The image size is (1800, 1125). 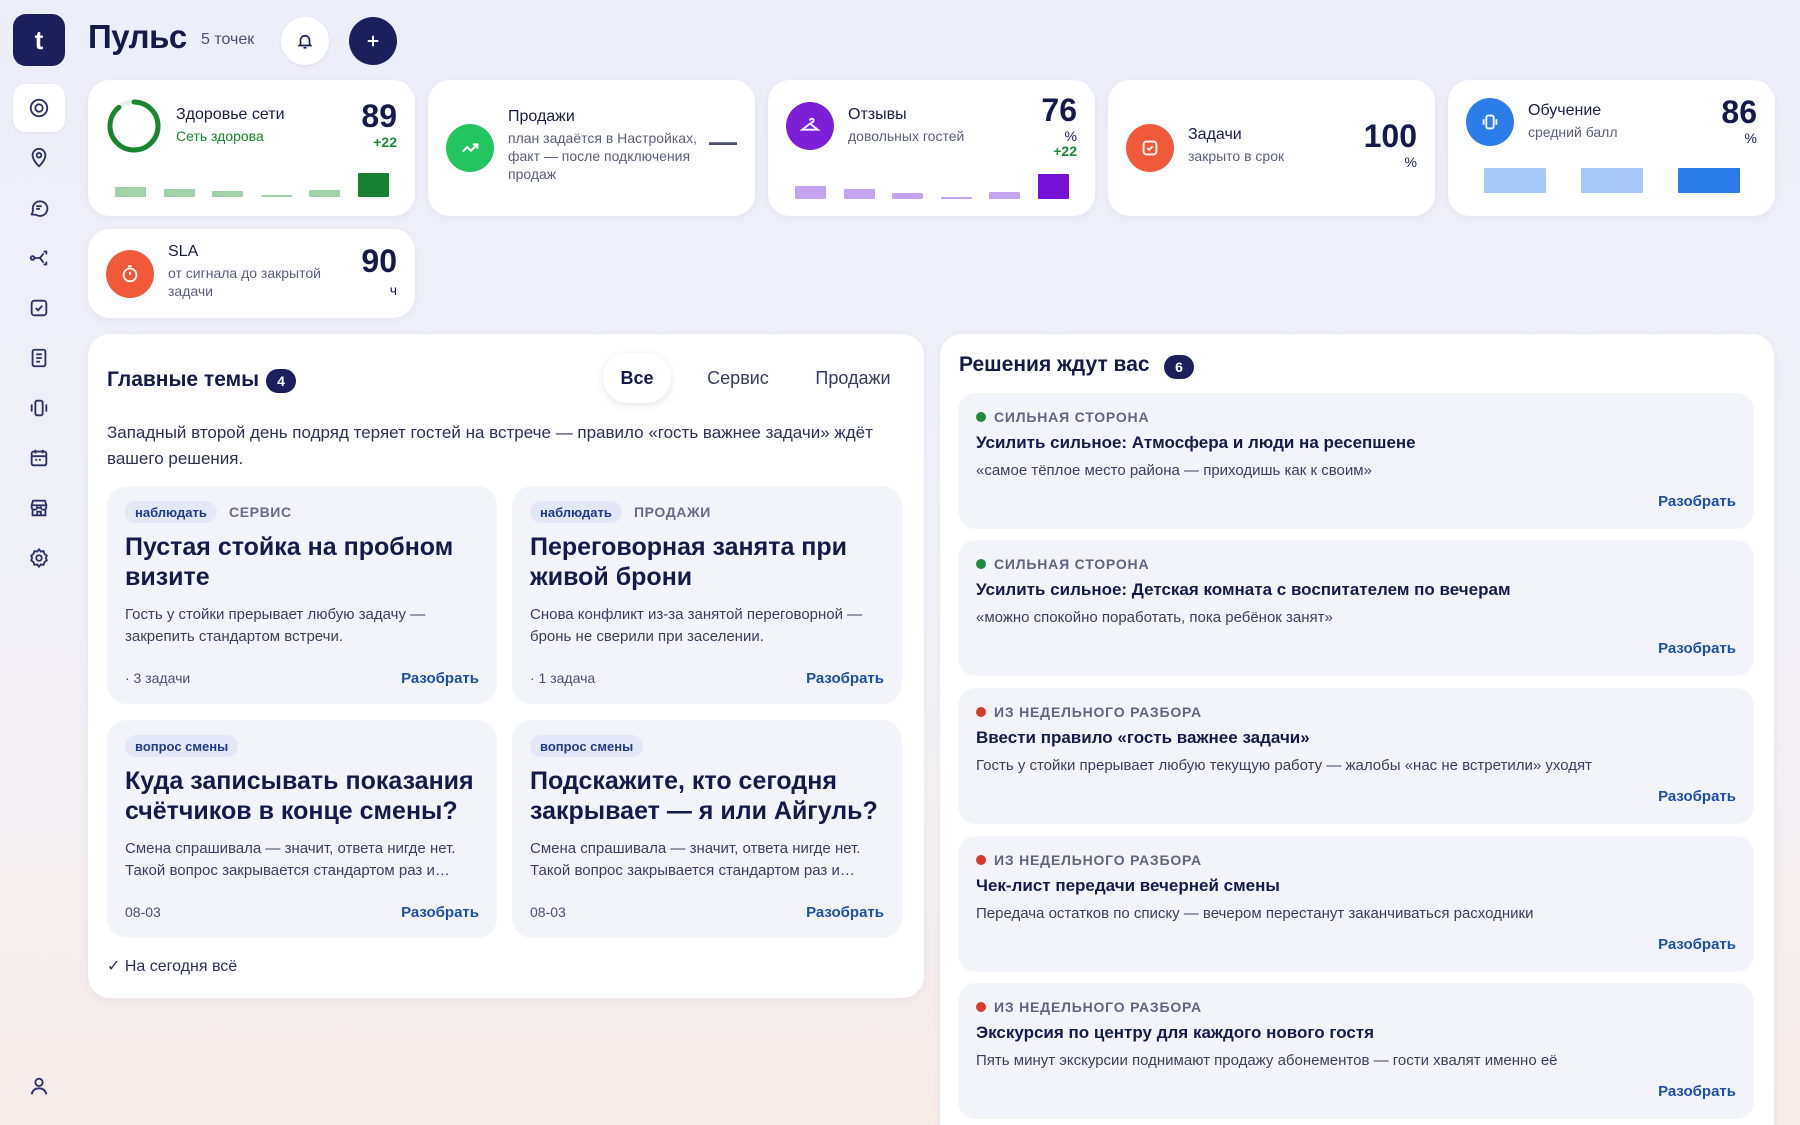 What do you see at coordinates (810, 126) in the screenshot?
I see `hanger-icon` at bounding box center [810, 126].